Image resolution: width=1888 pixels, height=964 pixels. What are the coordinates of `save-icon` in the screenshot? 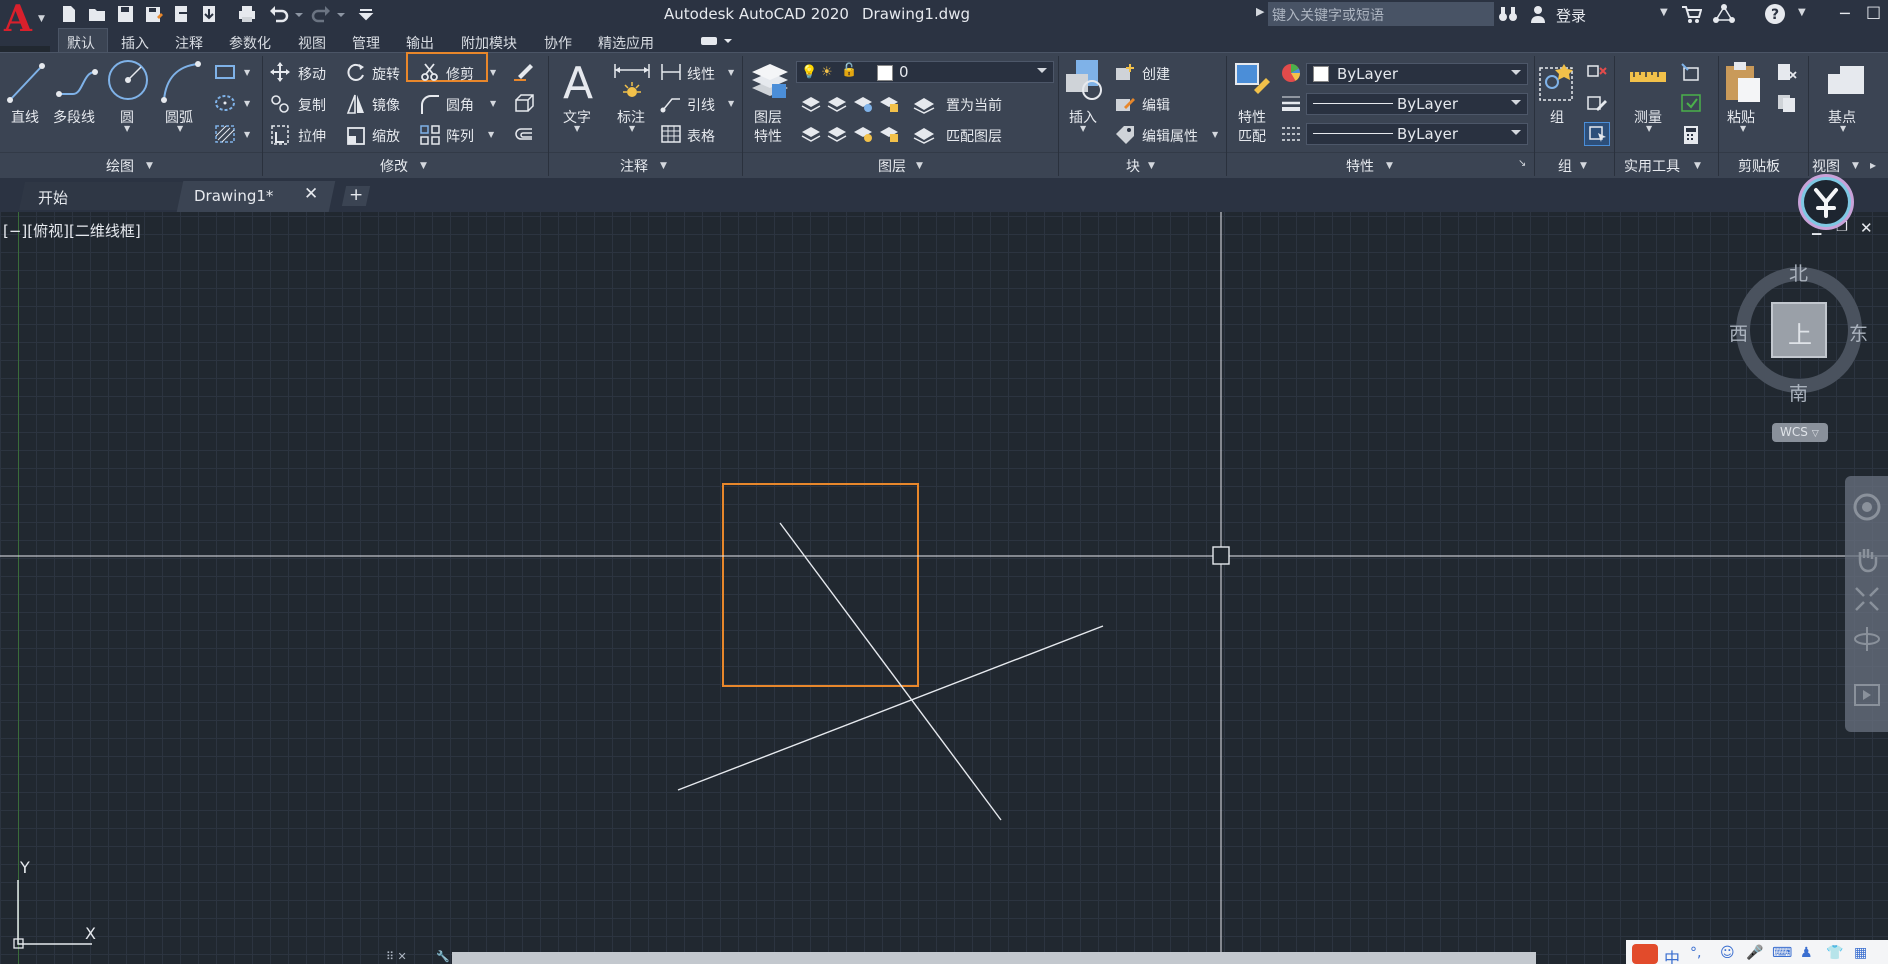 It's located at (125, 14).